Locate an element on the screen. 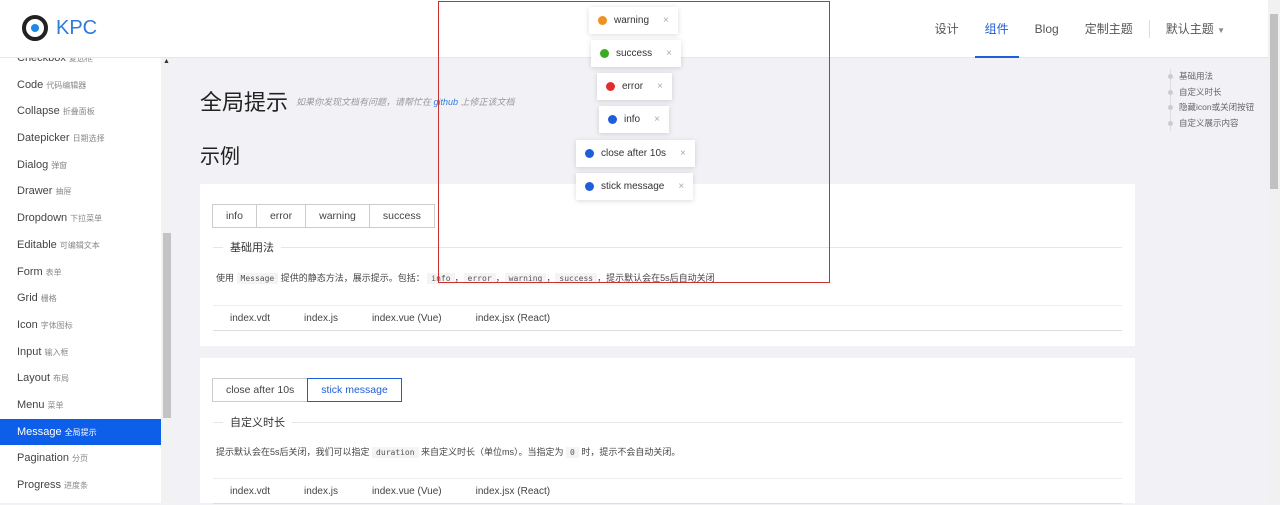 The height and width of the screenshot is (505, 1280). sidebar-item-label: Checkbox is located at coordinates (41, 61).